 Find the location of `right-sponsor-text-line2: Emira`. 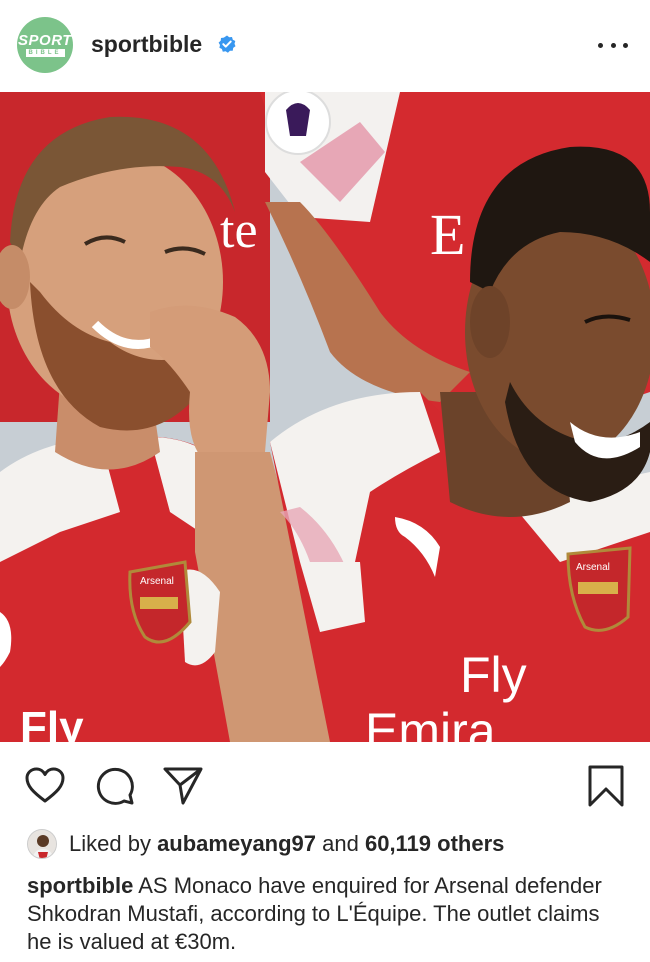

right-sponsor-text-line2: Emira is located at coordinates (430, 722).